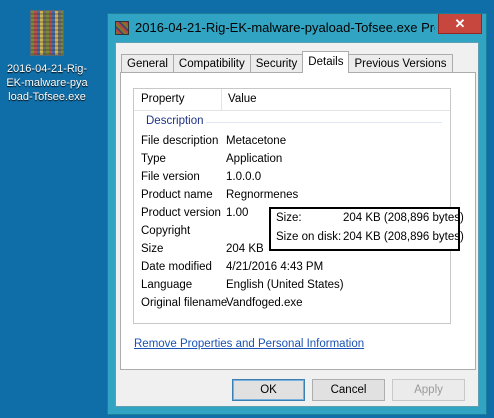 This screenshot has height=418, width=494. I want to click on list-row: Original filename Vandfoged.exe, so click(292, 304).